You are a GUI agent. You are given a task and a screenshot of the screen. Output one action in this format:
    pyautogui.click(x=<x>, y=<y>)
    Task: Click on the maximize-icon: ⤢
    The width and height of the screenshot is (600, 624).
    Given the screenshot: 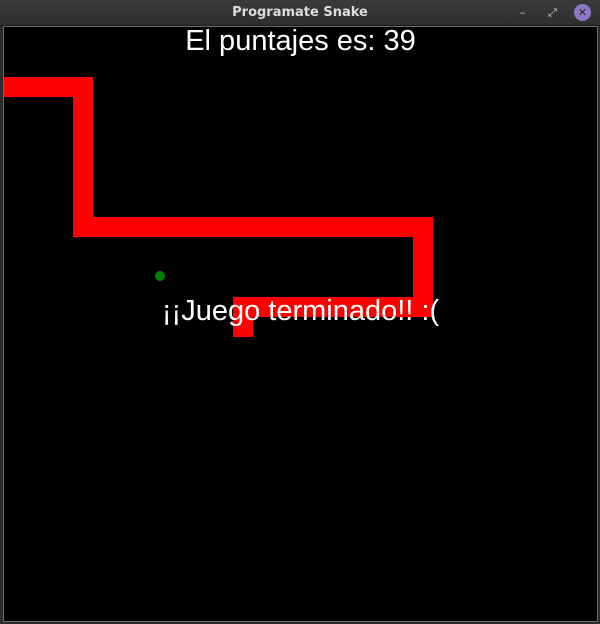 What is the action you would take?
    pyautogui.click(x=552, y=12)
    